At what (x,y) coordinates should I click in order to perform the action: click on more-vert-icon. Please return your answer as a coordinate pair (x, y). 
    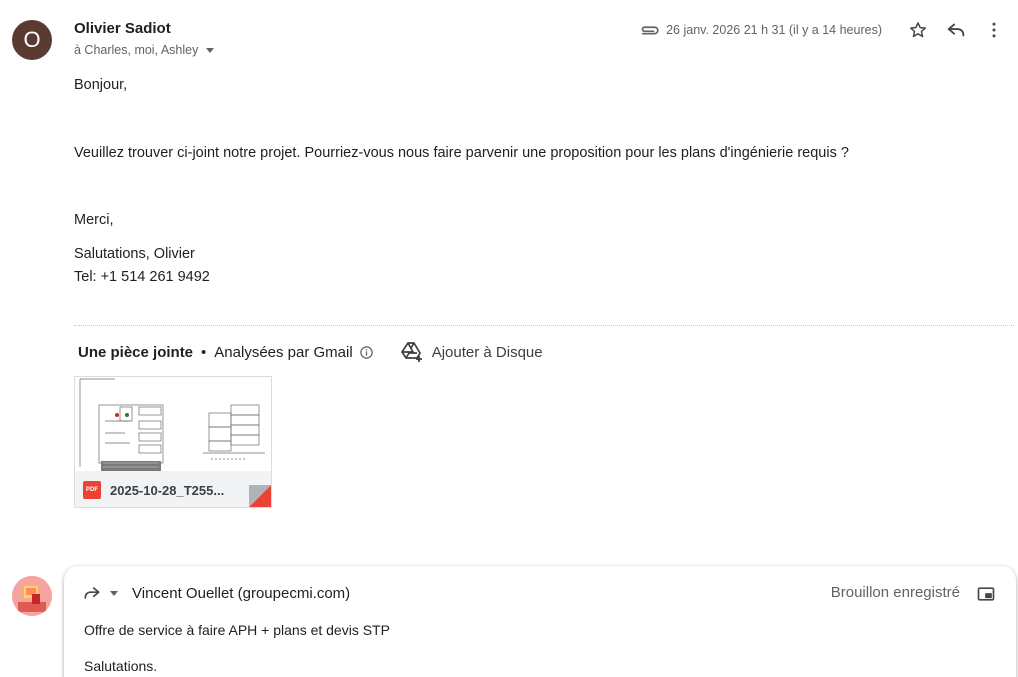
    Looking at the image, I should click on (994, 30).